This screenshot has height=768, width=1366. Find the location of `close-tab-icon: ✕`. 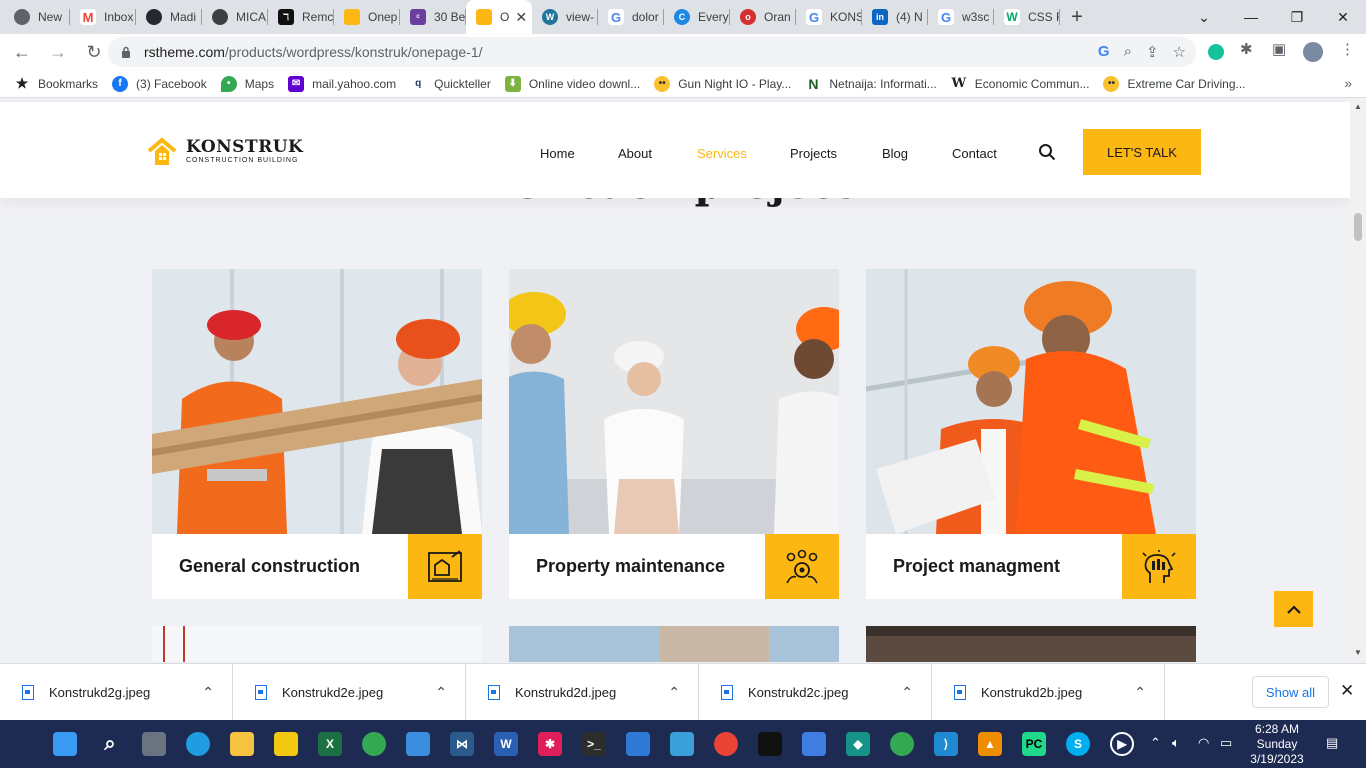

close-tab-icon: ✕ is located at coordinates (521, 17).